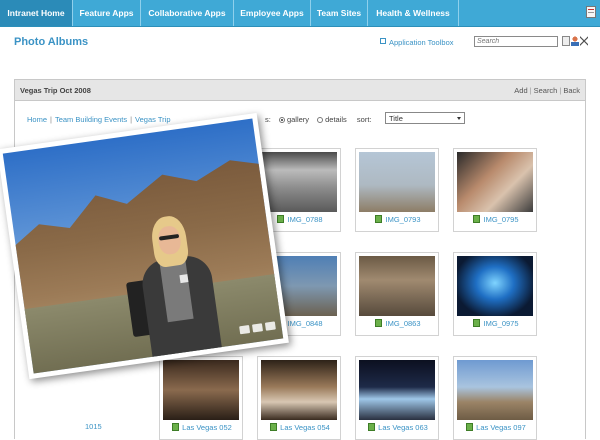 This screenshot has height=440, width=600. Describe the element at coordinates (396, 118) in the screenshot. I see `sort-value: Title` at that location.